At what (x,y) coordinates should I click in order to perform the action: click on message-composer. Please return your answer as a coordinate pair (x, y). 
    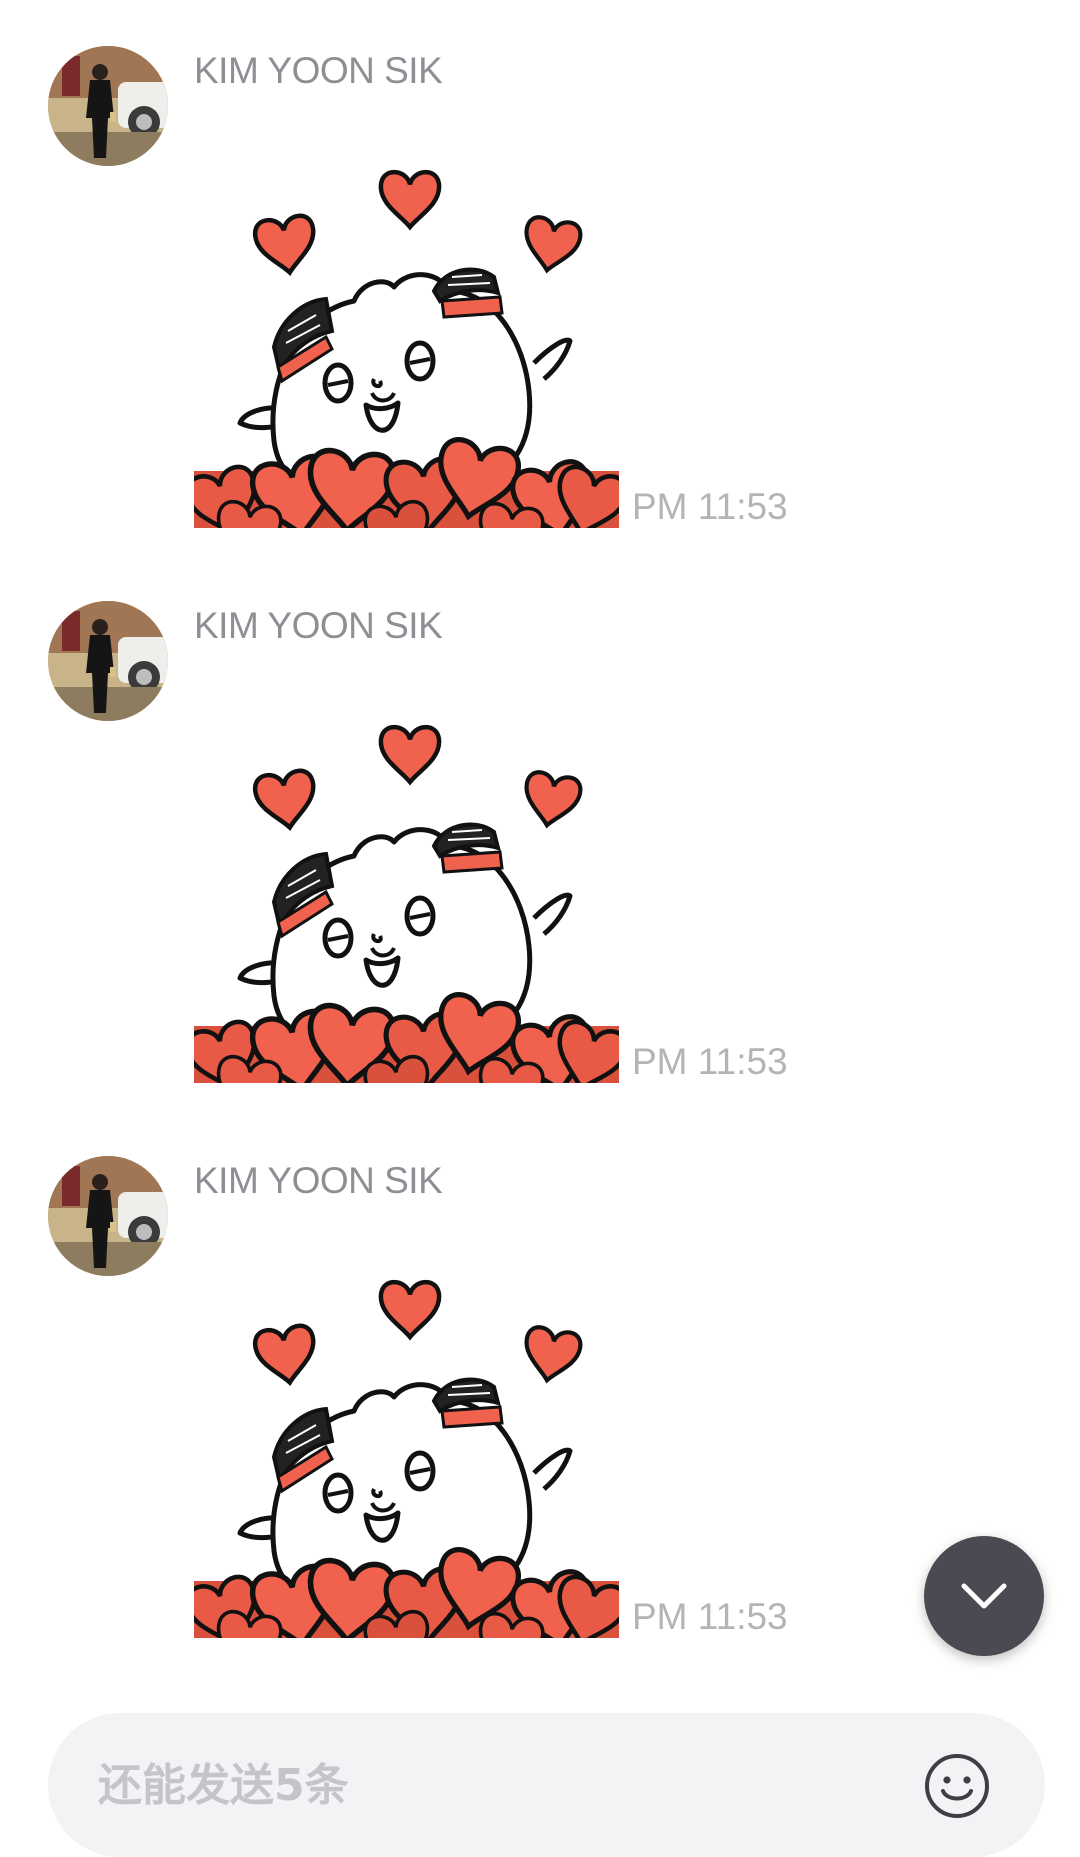
    Looking at the image, I should click on (546, 1785).